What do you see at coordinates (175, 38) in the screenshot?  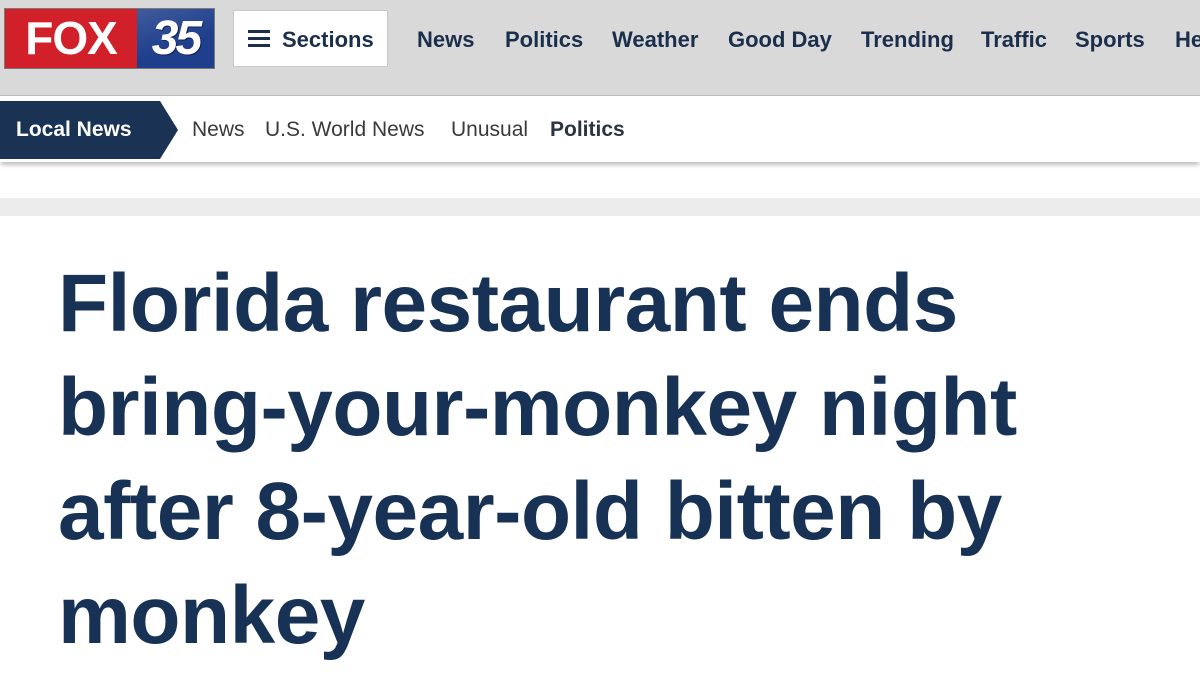 I see `logo-channel-number: 35` at bounding box center [175, 38].